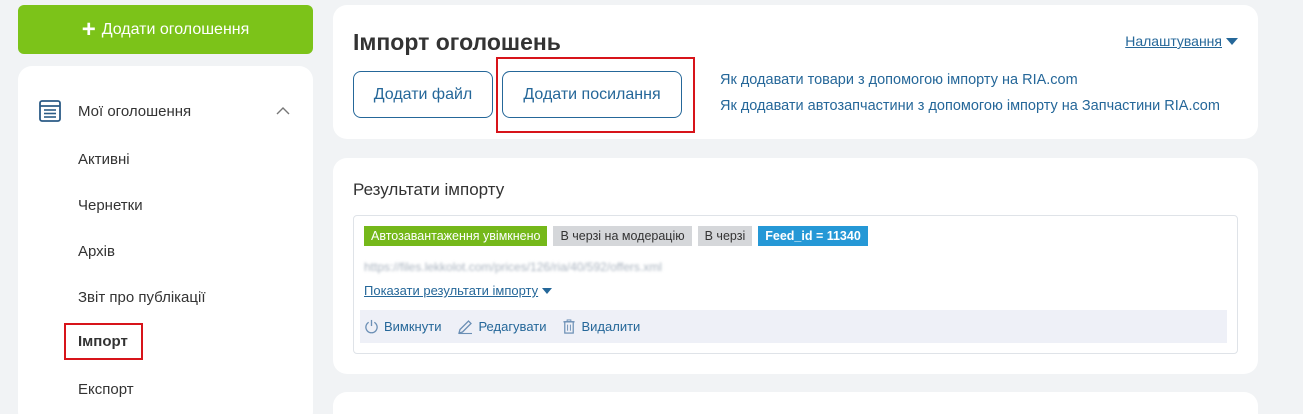 The image size is (1303, 414). I want to click on delete-label: Видалити, so click(611, 326).